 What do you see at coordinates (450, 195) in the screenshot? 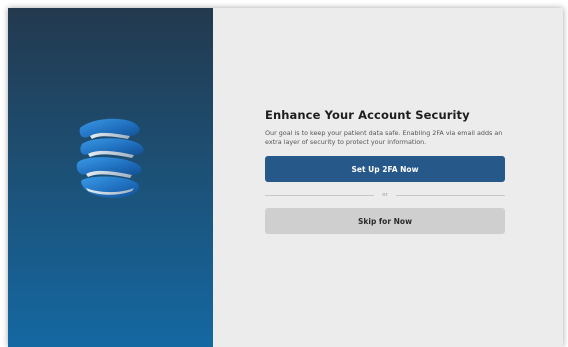
I see `divider-line-right` at bounding box center [450, 195].